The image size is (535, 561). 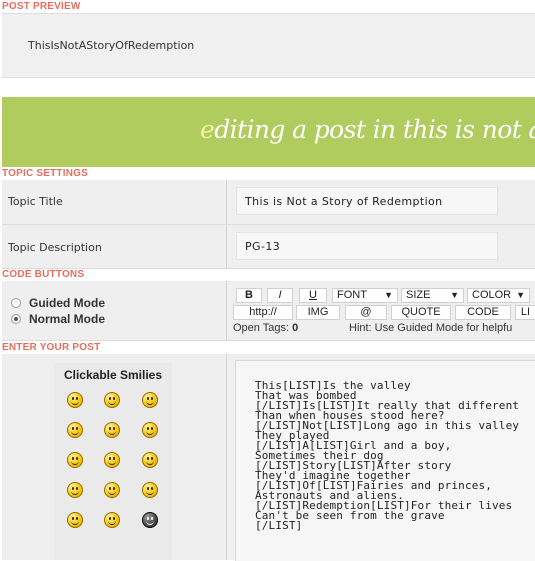 I want to click on cool-icon, so click(x=75, y=460).